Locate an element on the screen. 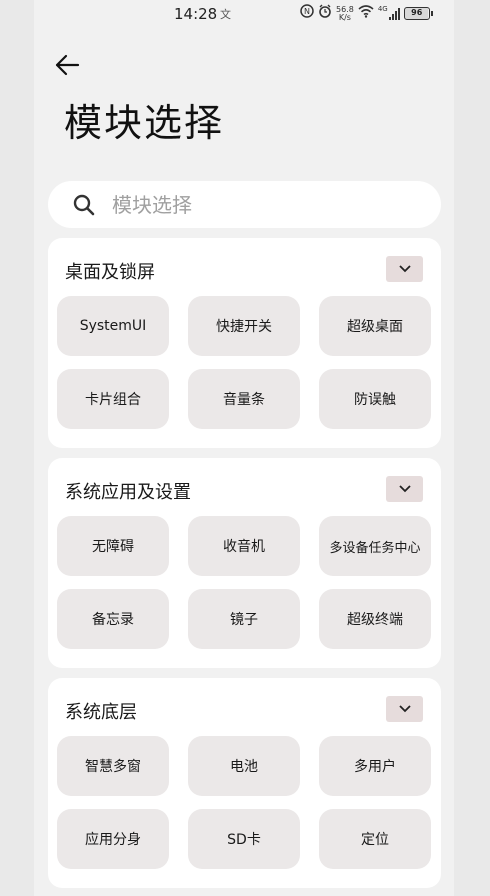 The width and height of the screenshot is (490, 896). module-button: 备忘录 is located at coordinates (113, 619).